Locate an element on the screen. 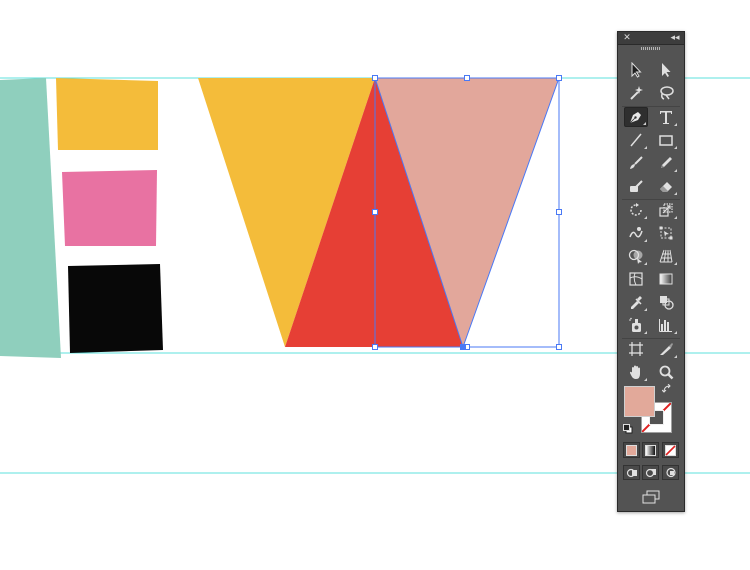  blob-brush-icon is located at coordinates (636, 186).